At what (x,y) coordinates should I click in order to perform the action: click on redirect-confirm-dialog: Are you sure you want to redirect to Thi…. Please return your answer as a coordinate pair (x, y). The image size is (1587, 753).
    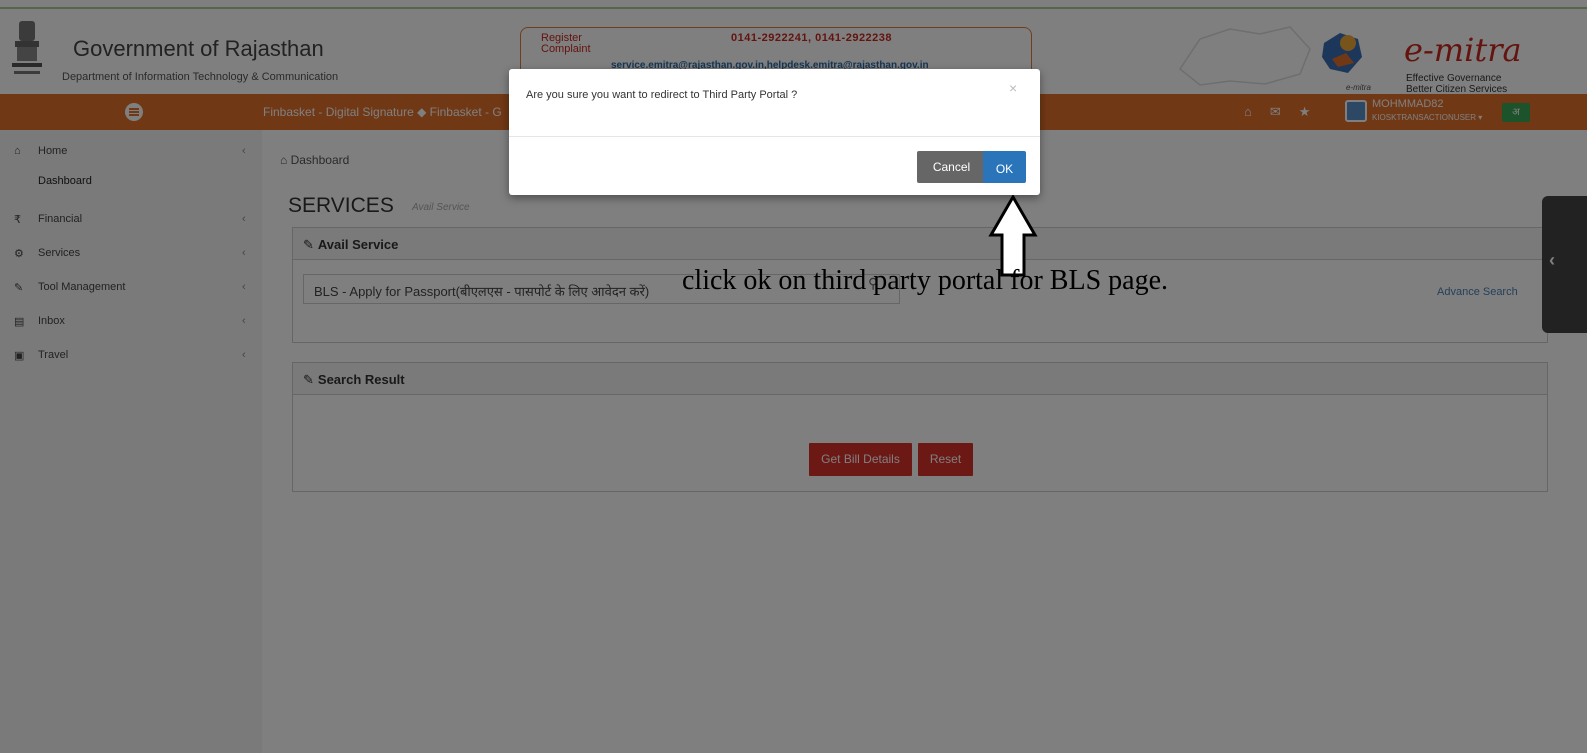
    Looking at the image, I should click on (774, 132).